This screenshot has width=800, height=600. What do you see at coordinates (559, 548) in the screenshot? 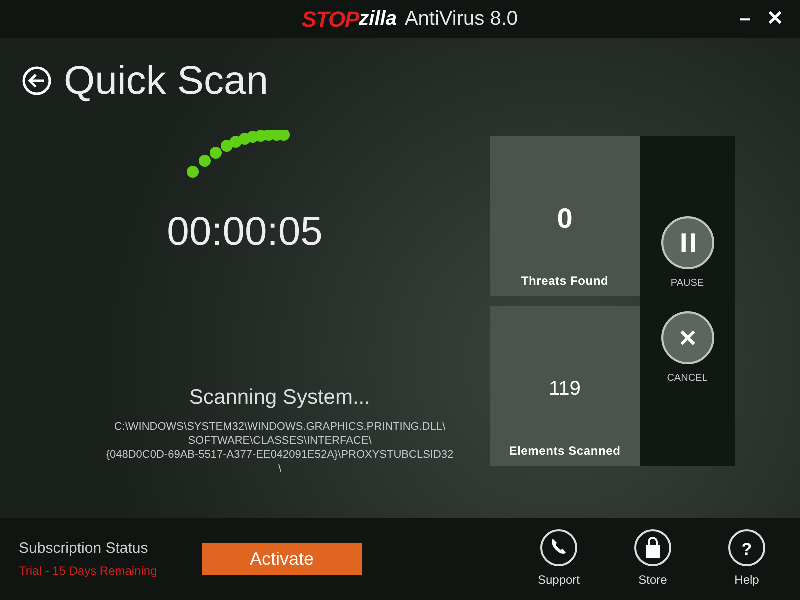
I see `phone-icon` at bounding box center [559, 548].